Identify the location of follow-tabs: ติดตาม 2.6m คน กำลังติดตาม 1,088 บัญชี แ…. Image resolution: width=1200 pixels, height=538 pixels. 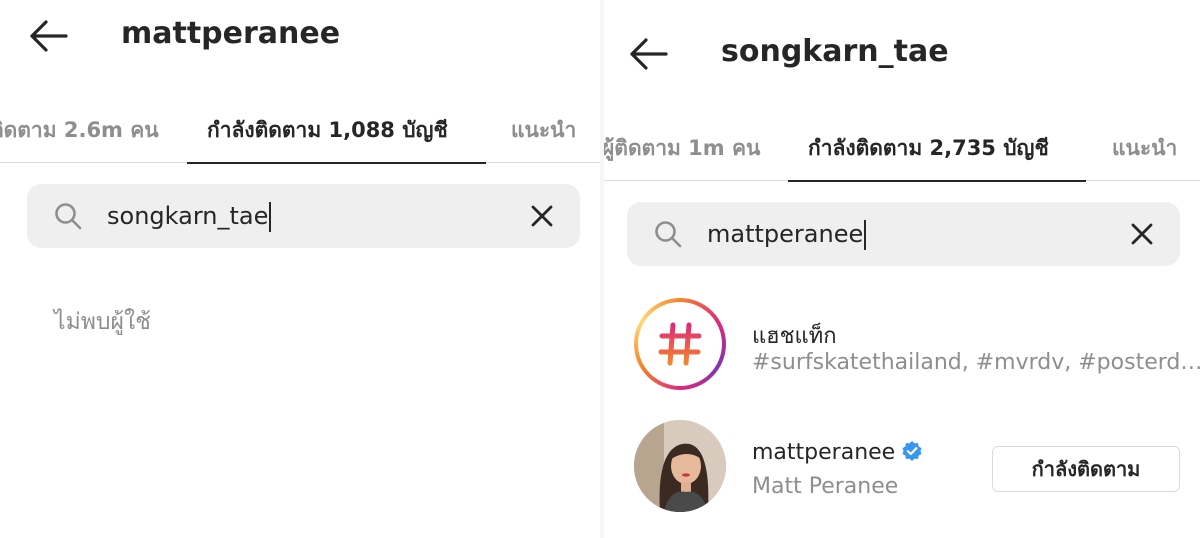
(300, 132).